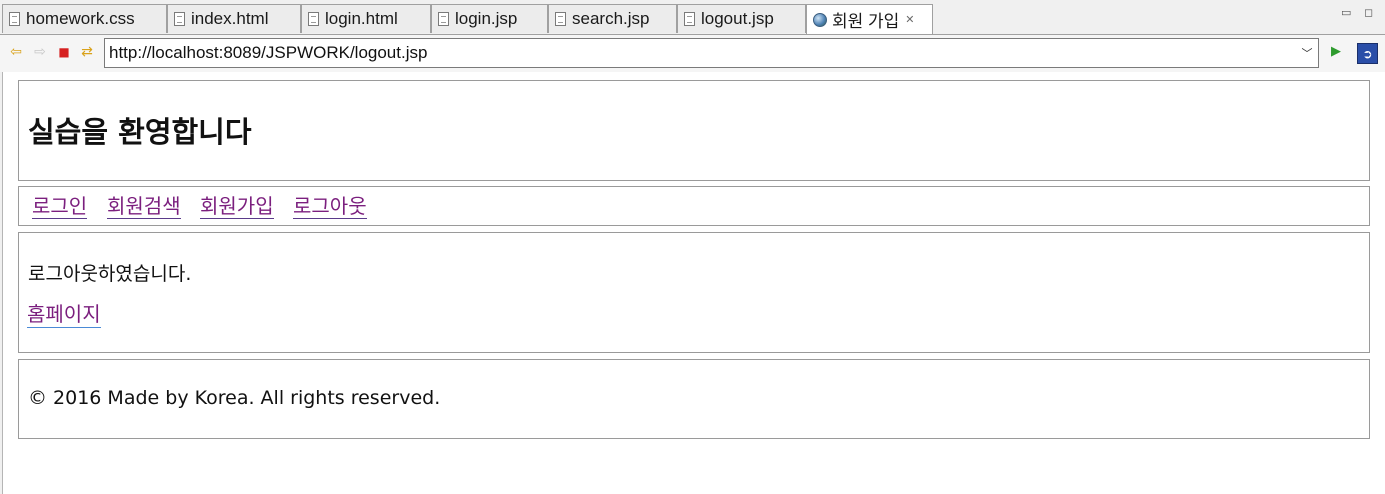  What do you see at coordinates (64, 52) in the screenshot?
I see `stop-icon: ■` at bounding box center [64, 52].